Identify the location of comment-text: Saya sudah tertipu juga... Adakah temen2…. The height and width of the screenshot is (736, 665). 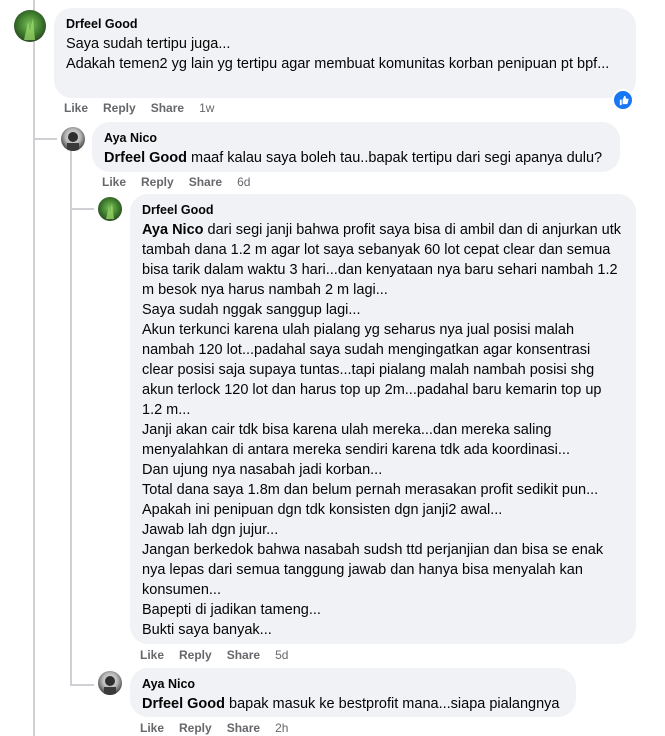
(338, 54).